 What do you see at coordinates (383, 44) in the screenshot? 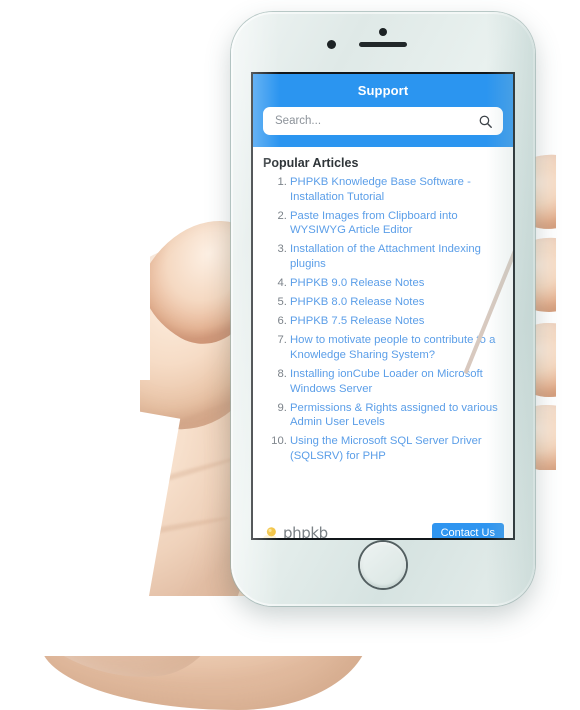
I see `earpiece-speaker-icon` at bounding box center [383, 44].